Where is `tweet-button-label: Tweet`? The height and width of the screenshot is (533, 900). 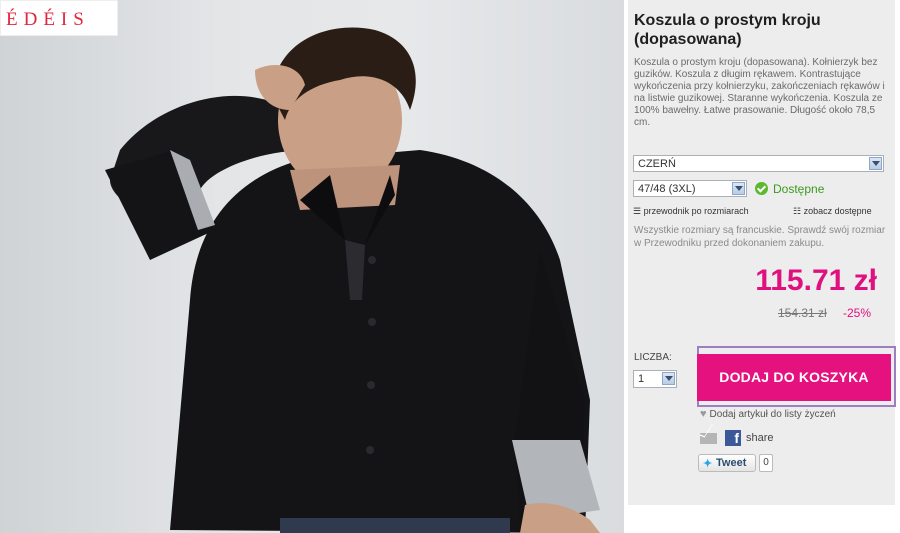 tweet-button-label: Tweet is located at coordinates (731, 463).